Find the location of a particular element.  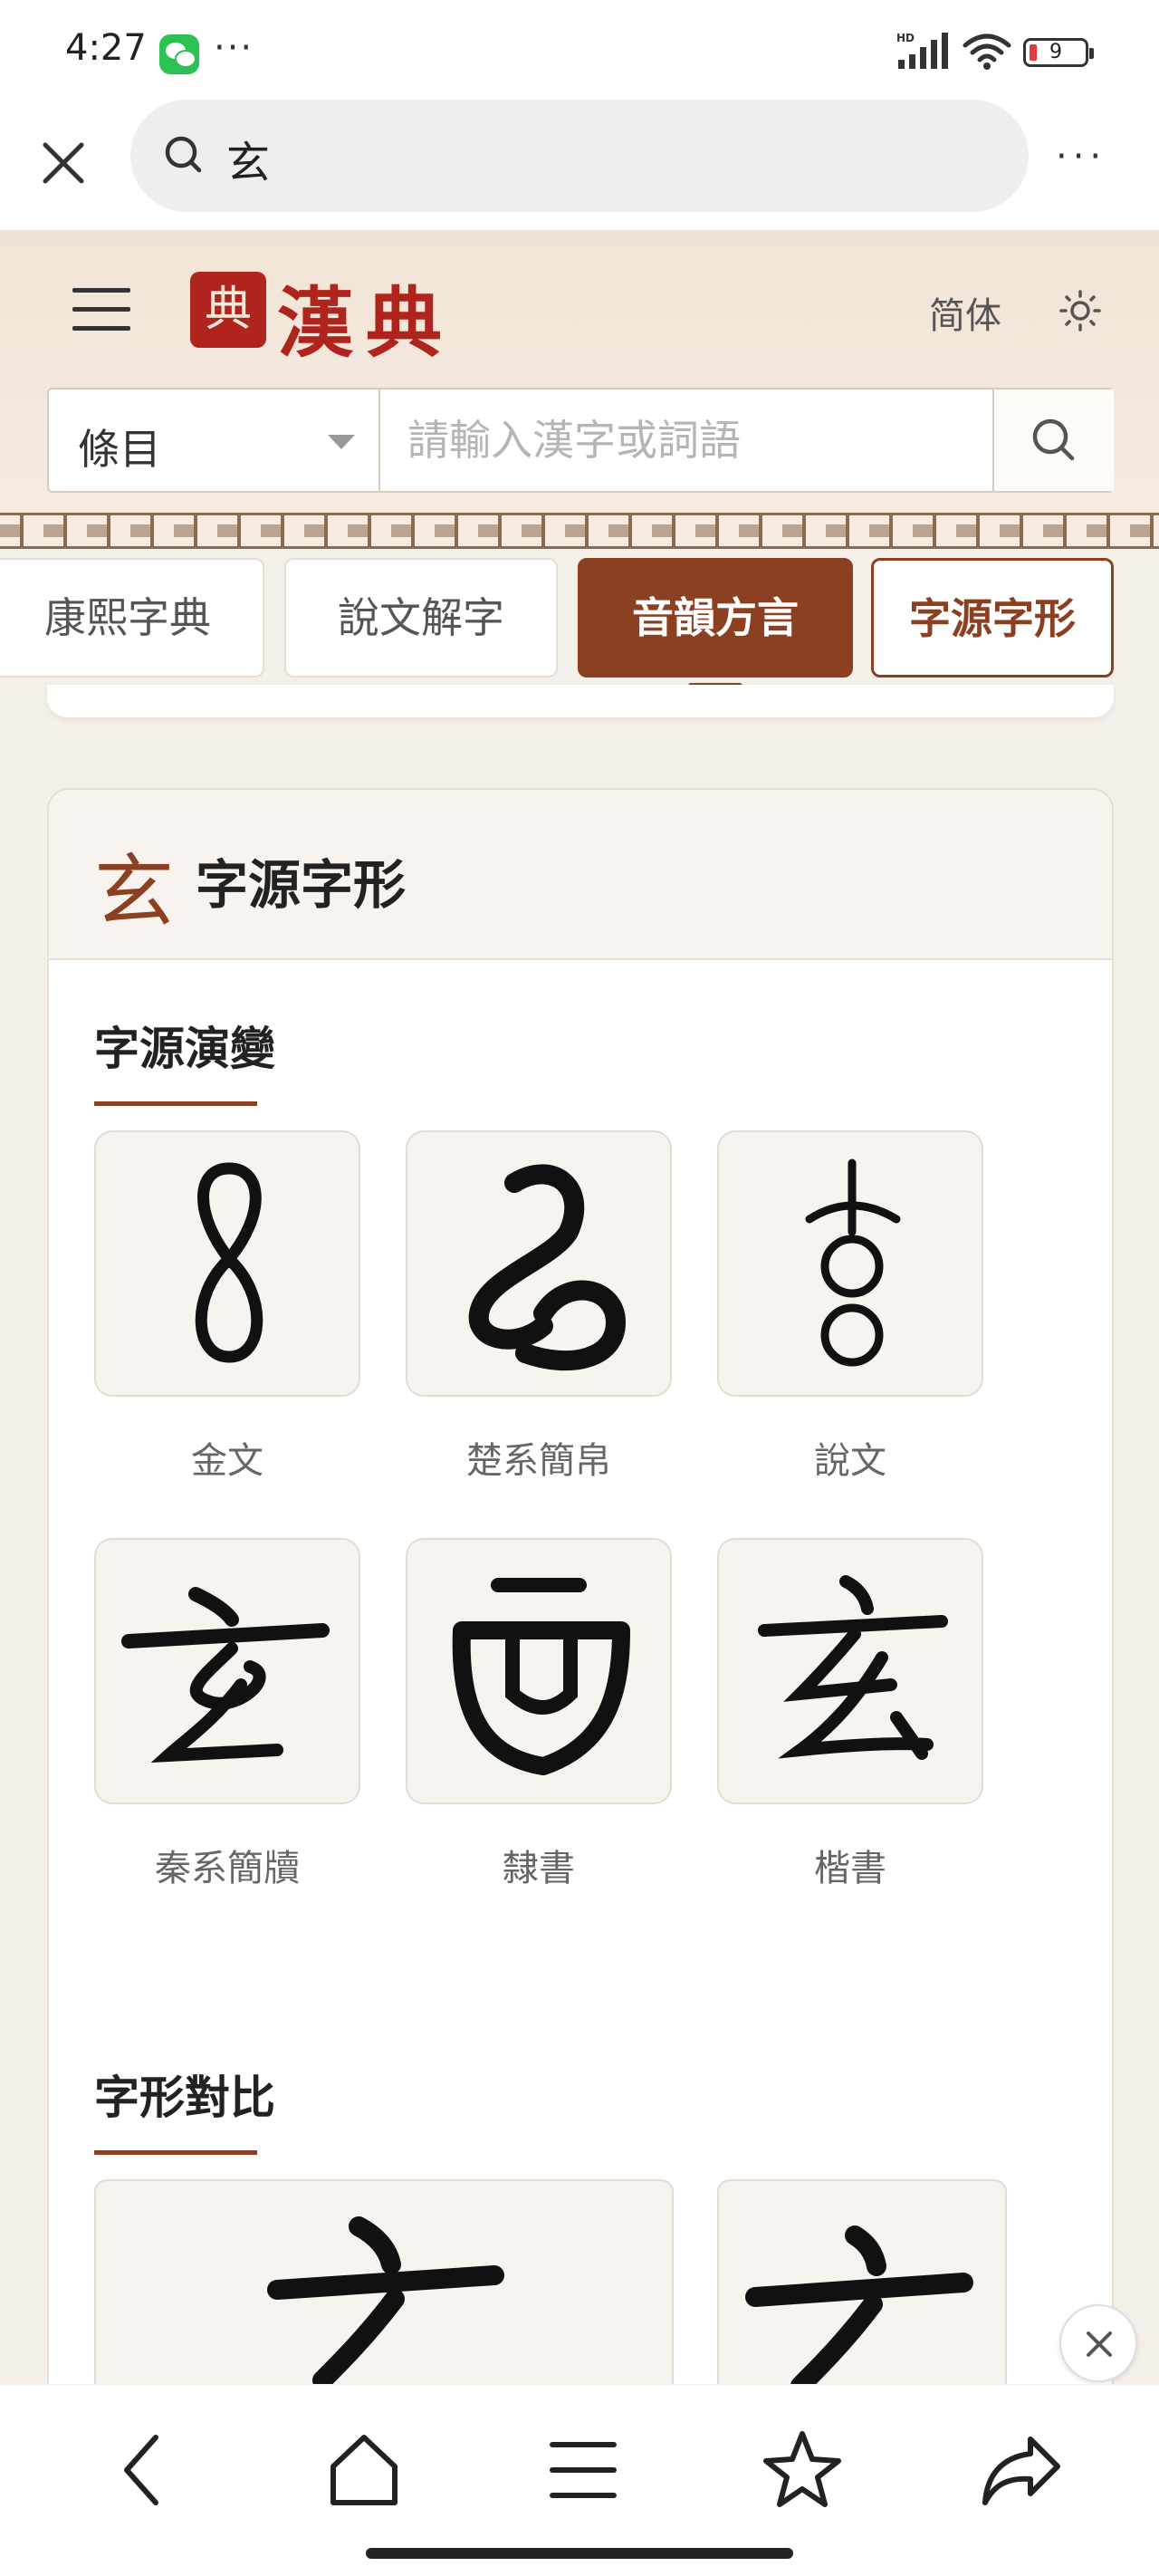

shuowen-glyph-icon is located at coordinates (853, 1262).